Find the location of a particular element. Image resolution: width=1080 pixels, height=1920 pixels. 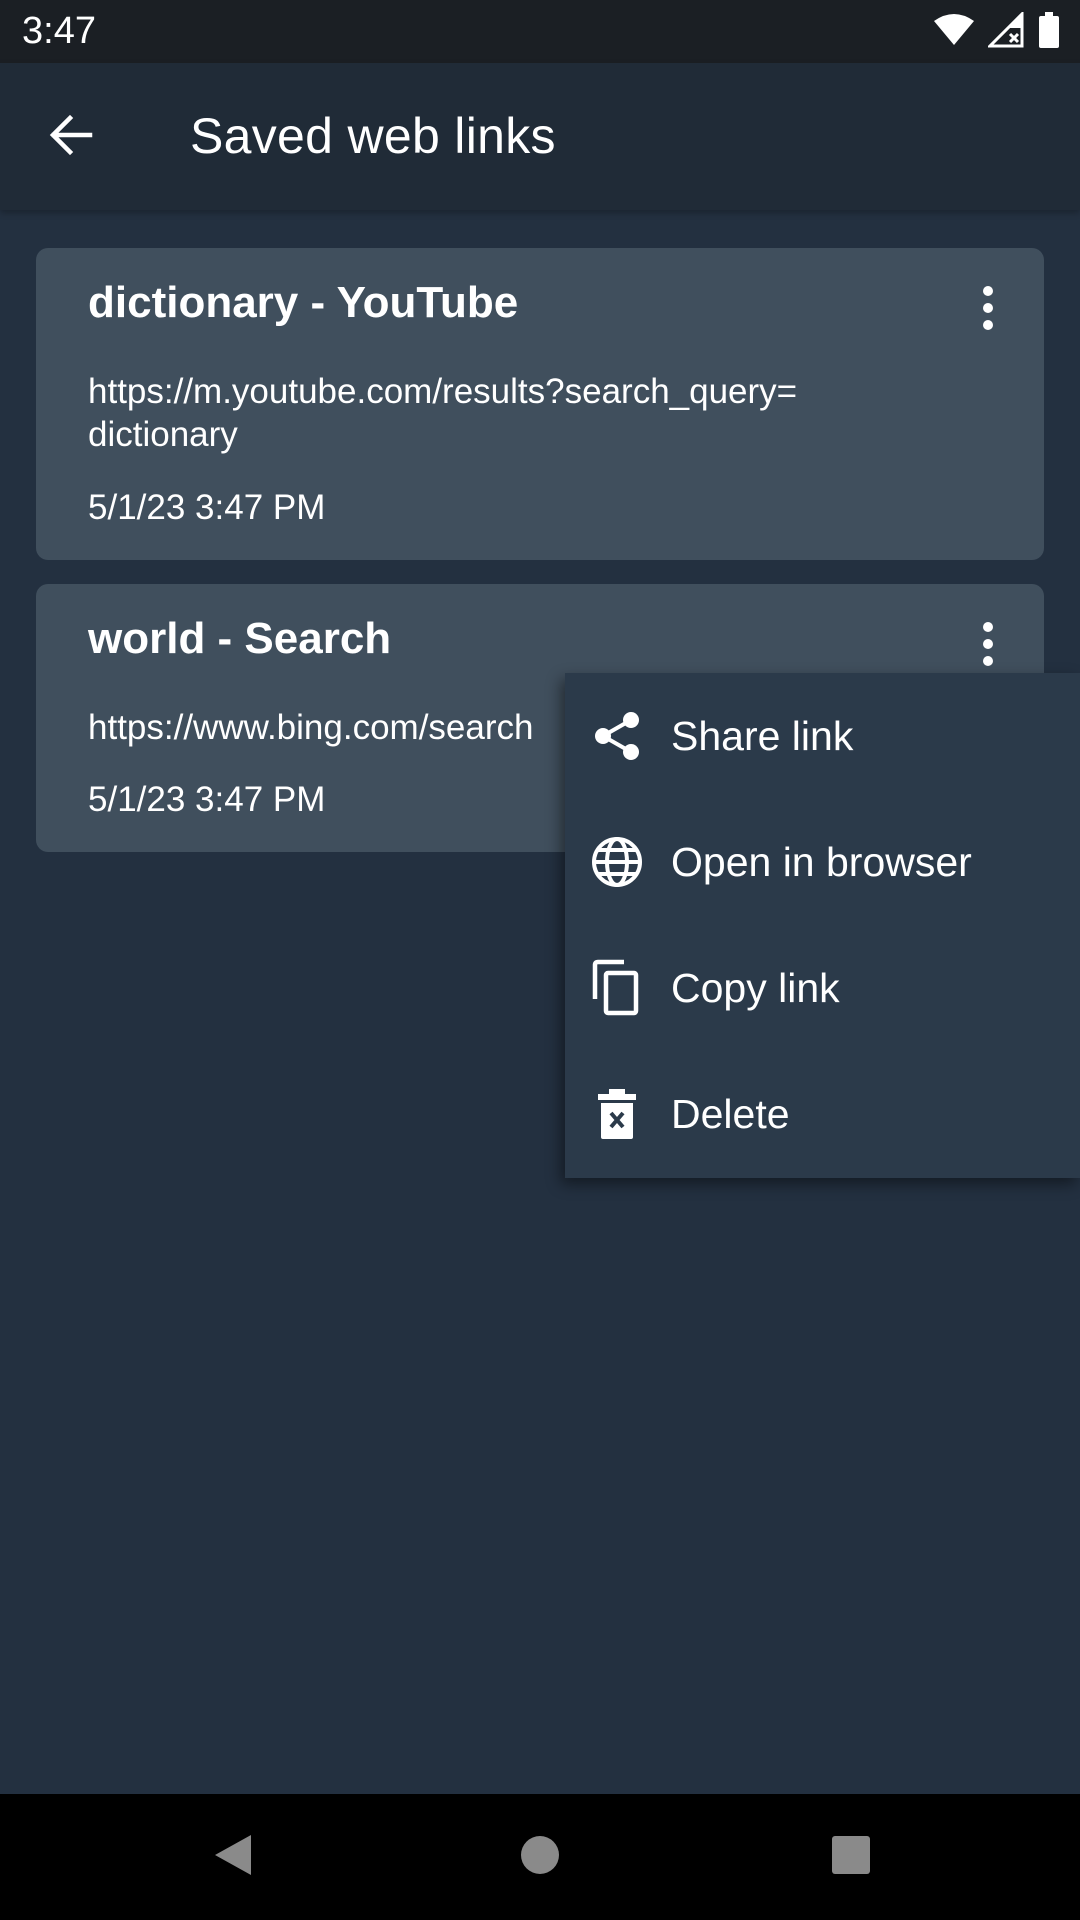

home-circle-icon is located at coordinates (540, 1857).